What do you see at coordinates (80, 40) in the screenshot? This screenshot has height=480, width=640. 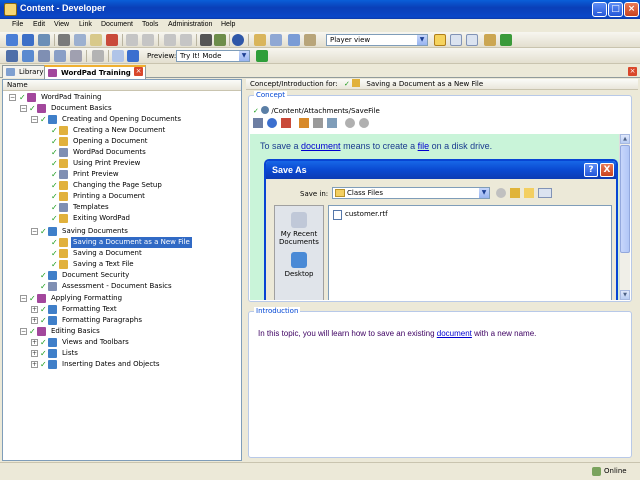 I see `copy-icon` at bounding box center [80, 40].